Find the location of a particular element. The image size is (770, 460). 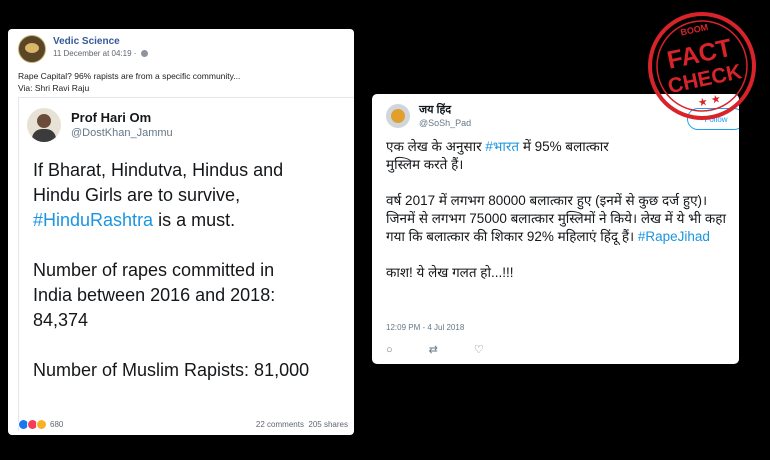

tweet-line: If Bharat, Hindutva, Hindus and is located at coordinates (158, 170).